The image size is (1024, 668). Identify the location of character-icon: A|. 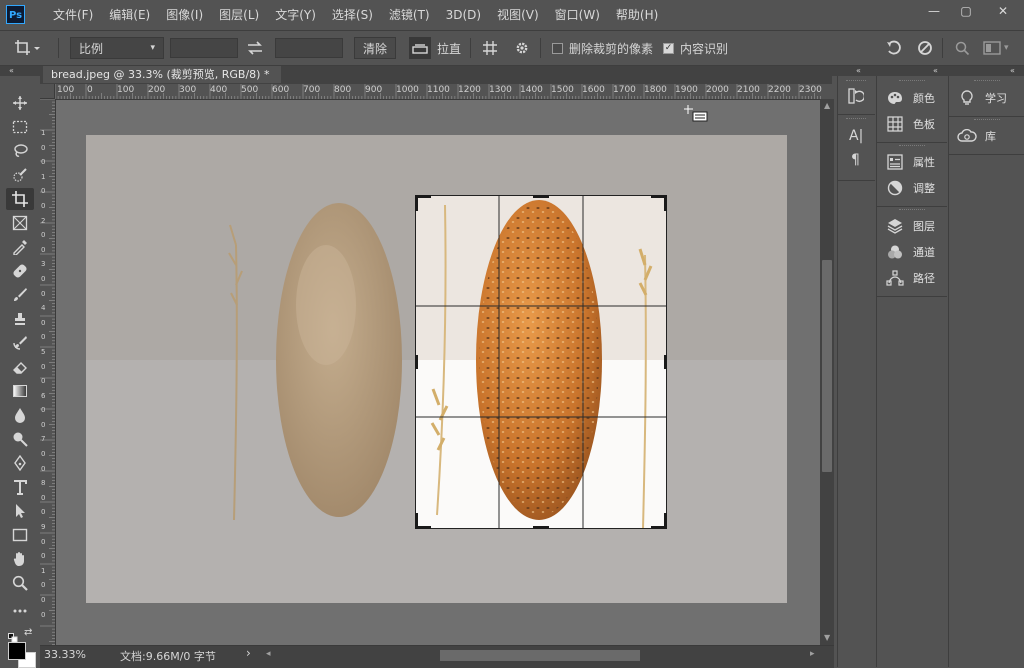
(856, 136).